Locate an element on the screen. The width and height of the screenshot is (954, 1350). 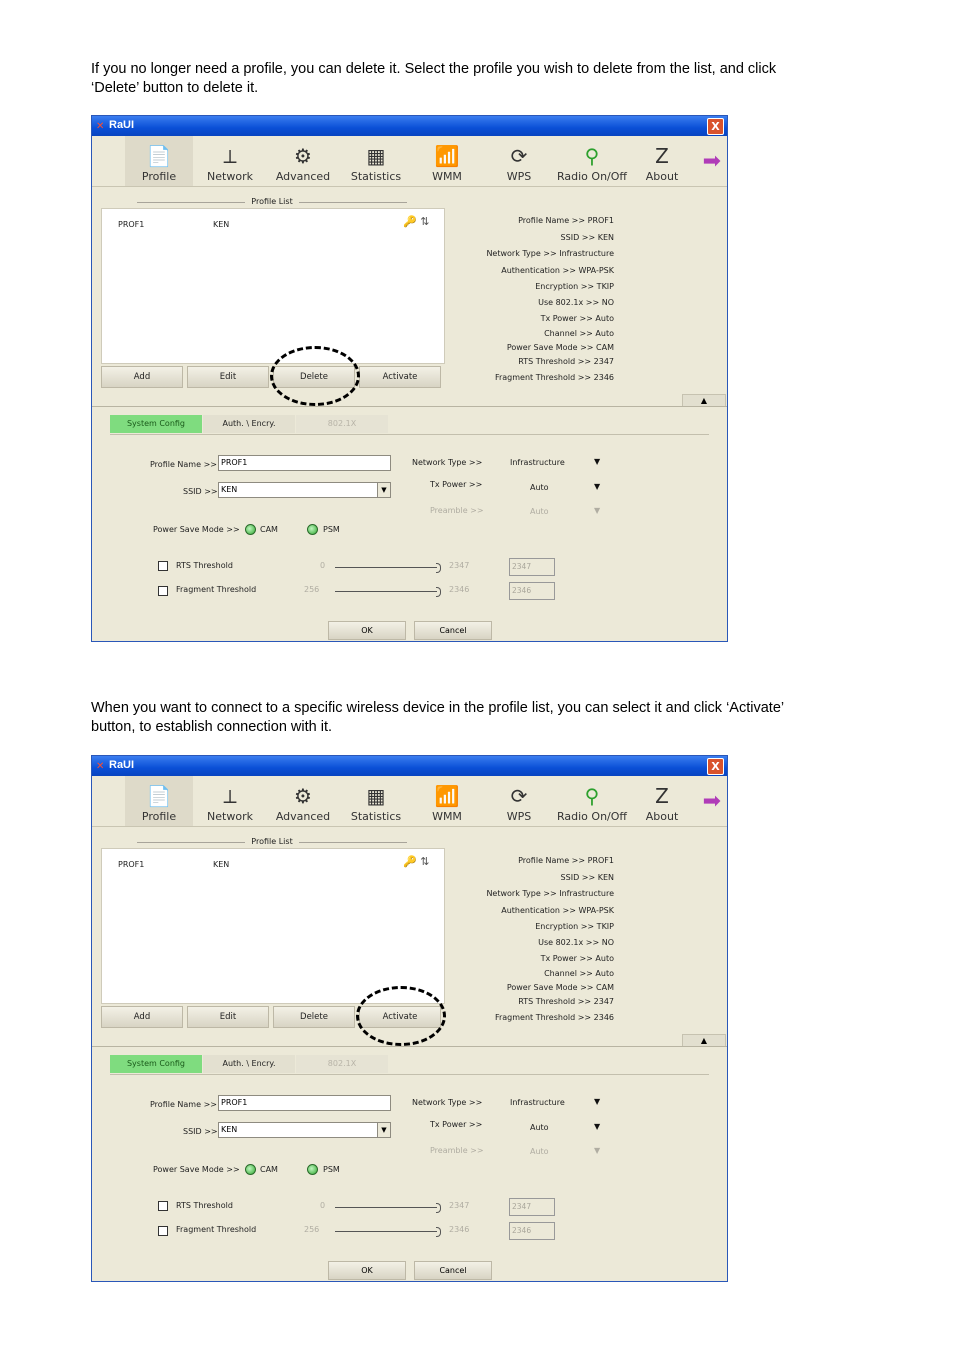
toolbar-label: Network is located at coordinates (230, 816).